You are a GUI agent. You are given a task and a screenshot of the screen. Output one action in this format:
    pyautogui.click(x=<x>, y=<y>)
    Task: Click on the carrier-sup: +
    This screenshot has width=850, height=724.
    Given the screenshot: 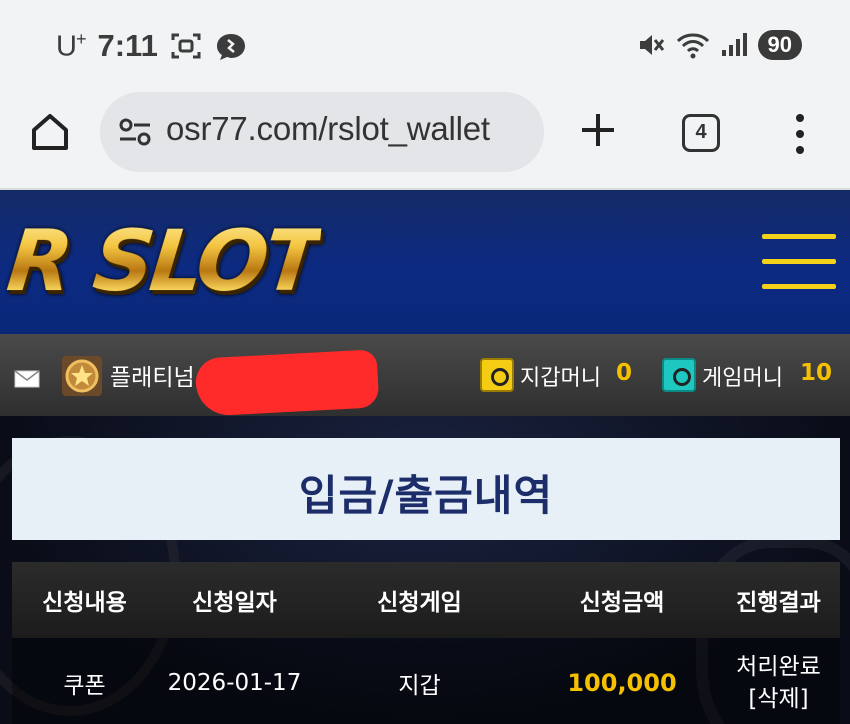 What is the action you would take?
    pyautogui.click(x=80, y=38)
    